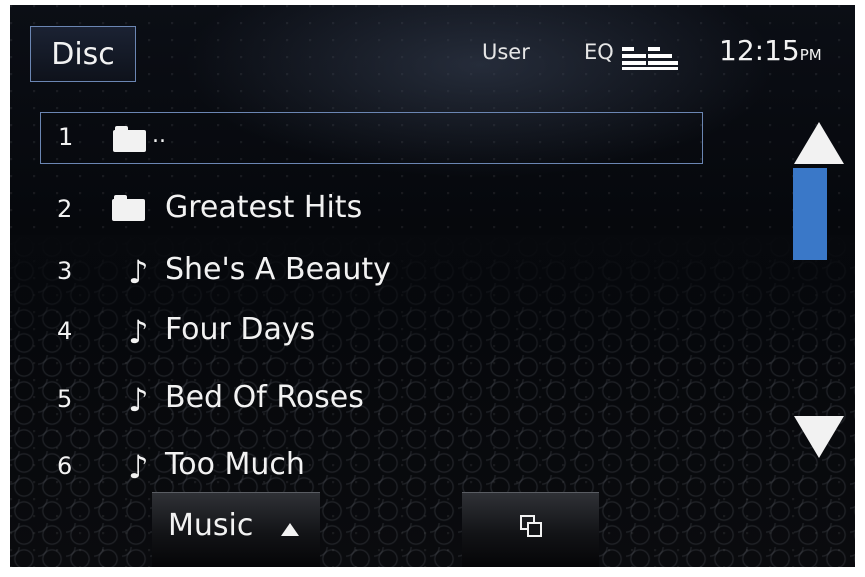 This screenshot has width=865, height=577. Describe the element at coordinates (264, 397) in the screenshot. I see `list-item-label: Bed Of Roses` at that location.